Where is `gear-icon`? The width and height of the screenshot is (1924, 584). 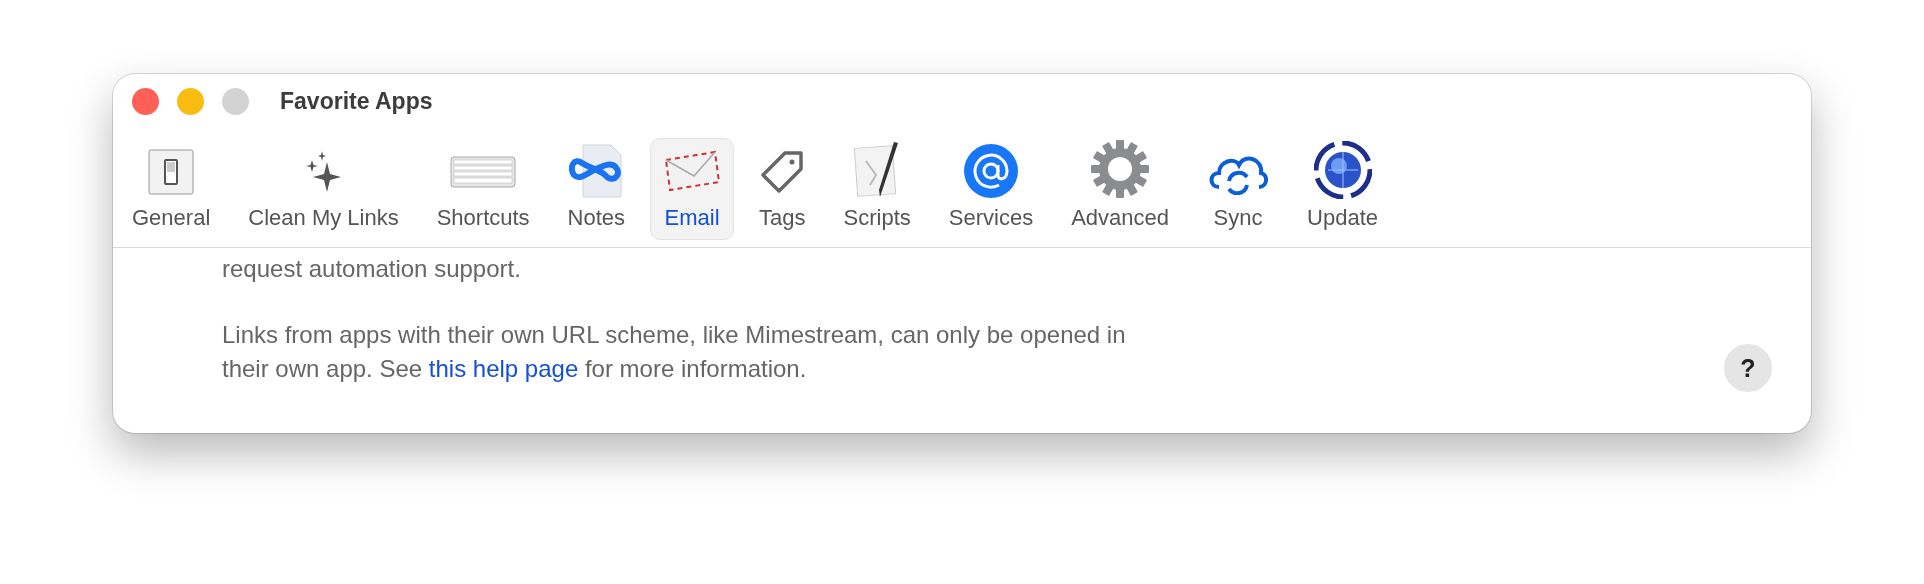
gear-icon is located at coordinates (1120, 169).